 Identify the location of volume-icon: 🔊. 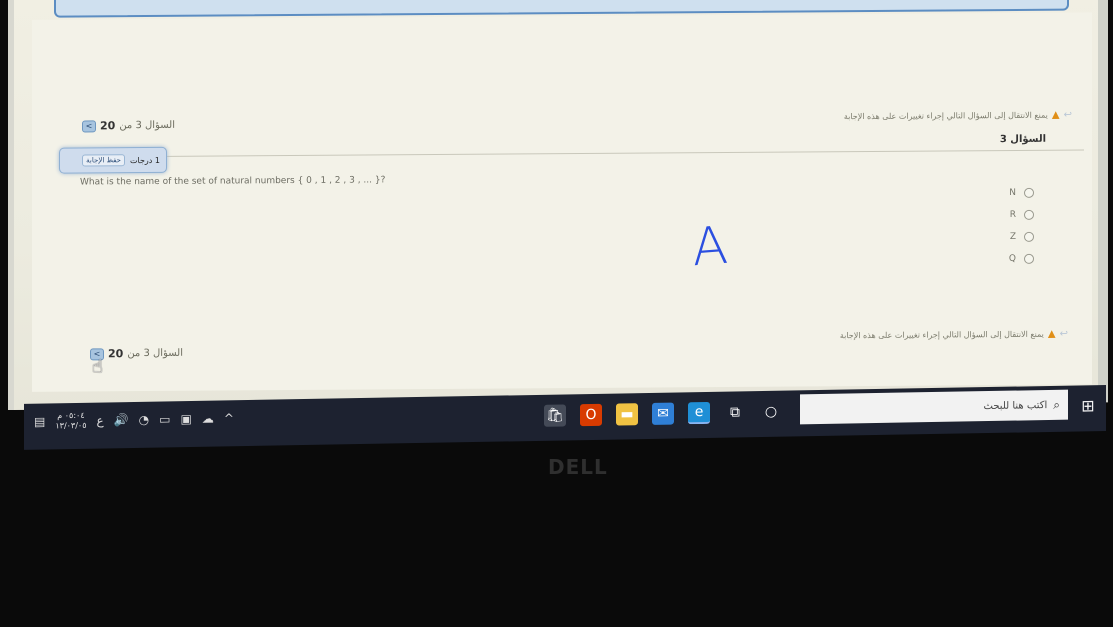
(121, 420).